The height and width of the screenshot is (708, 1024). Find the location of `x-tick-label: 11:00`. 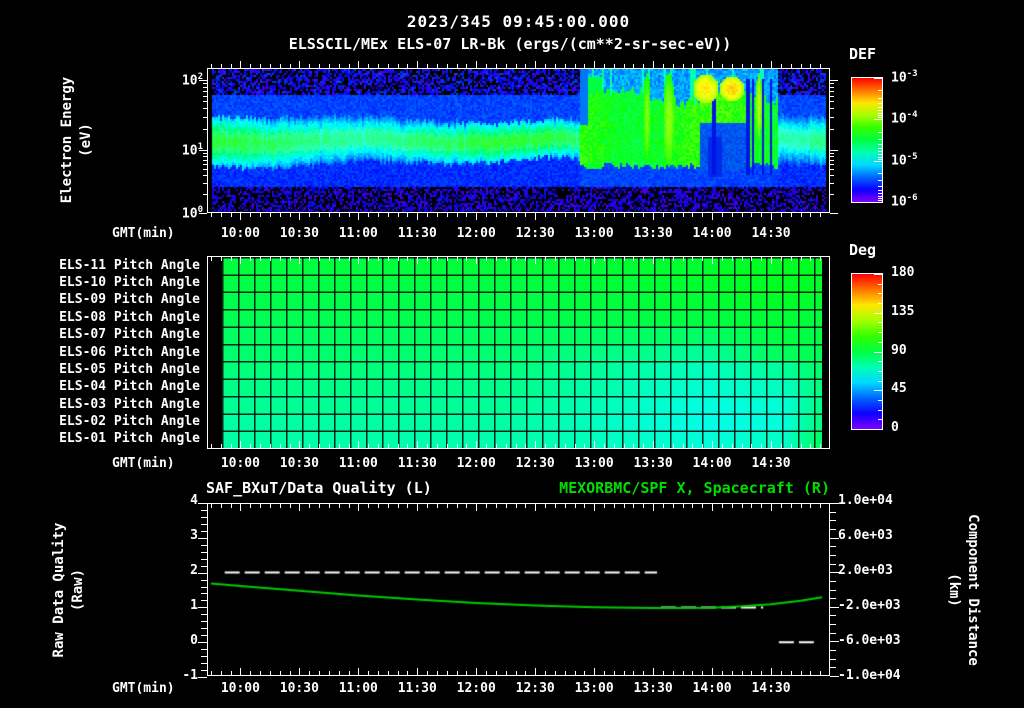

x-tick-label: 11:00 is located at coordinates (358, 688).